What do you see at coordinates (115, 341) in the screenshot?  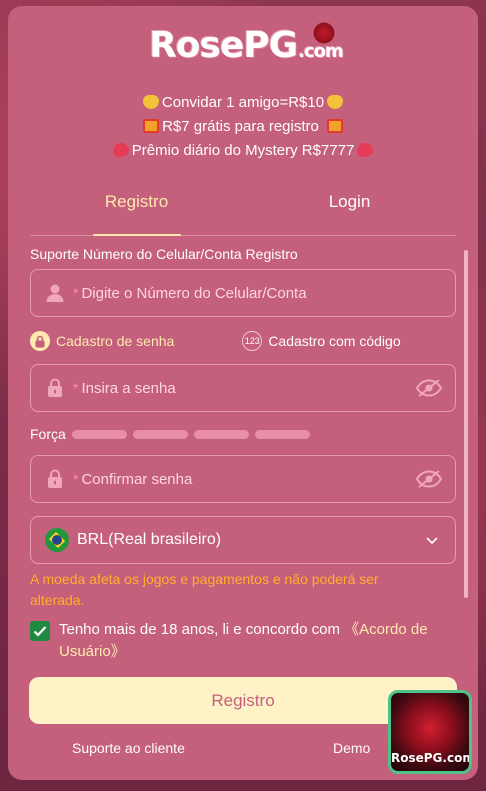 I see `mode-password-label: Cadastro de senha` at bounding box center [115, 341].